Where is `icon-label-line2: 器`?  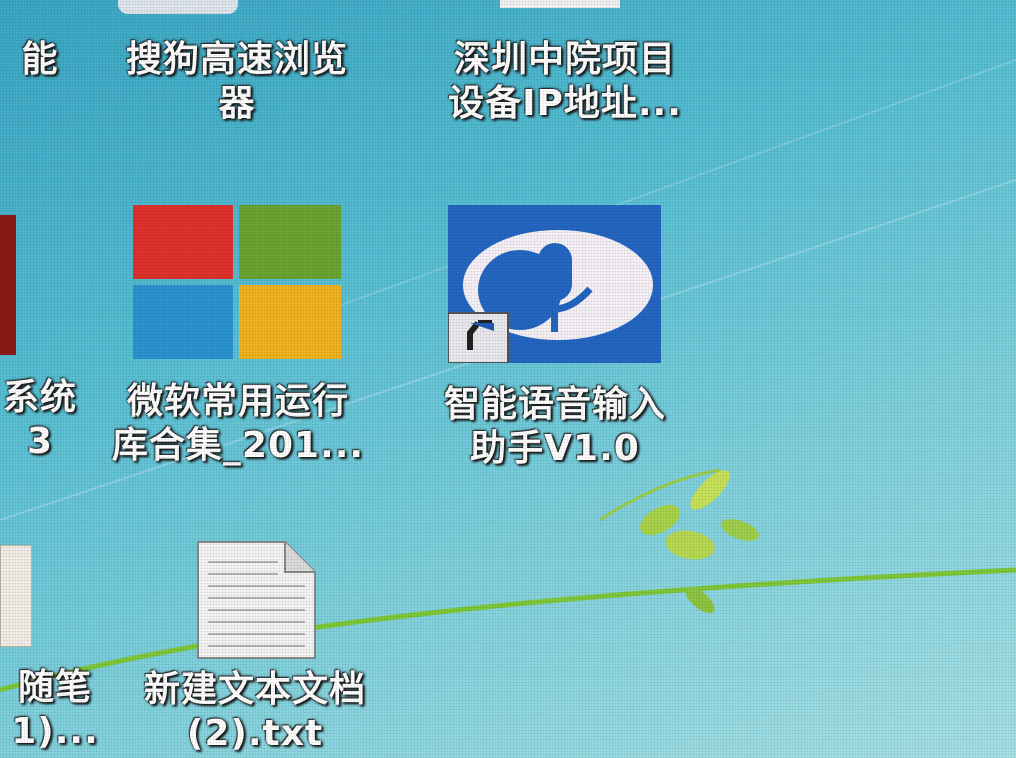
icon-label-line2: 器 is located at coordinates (237, 103).